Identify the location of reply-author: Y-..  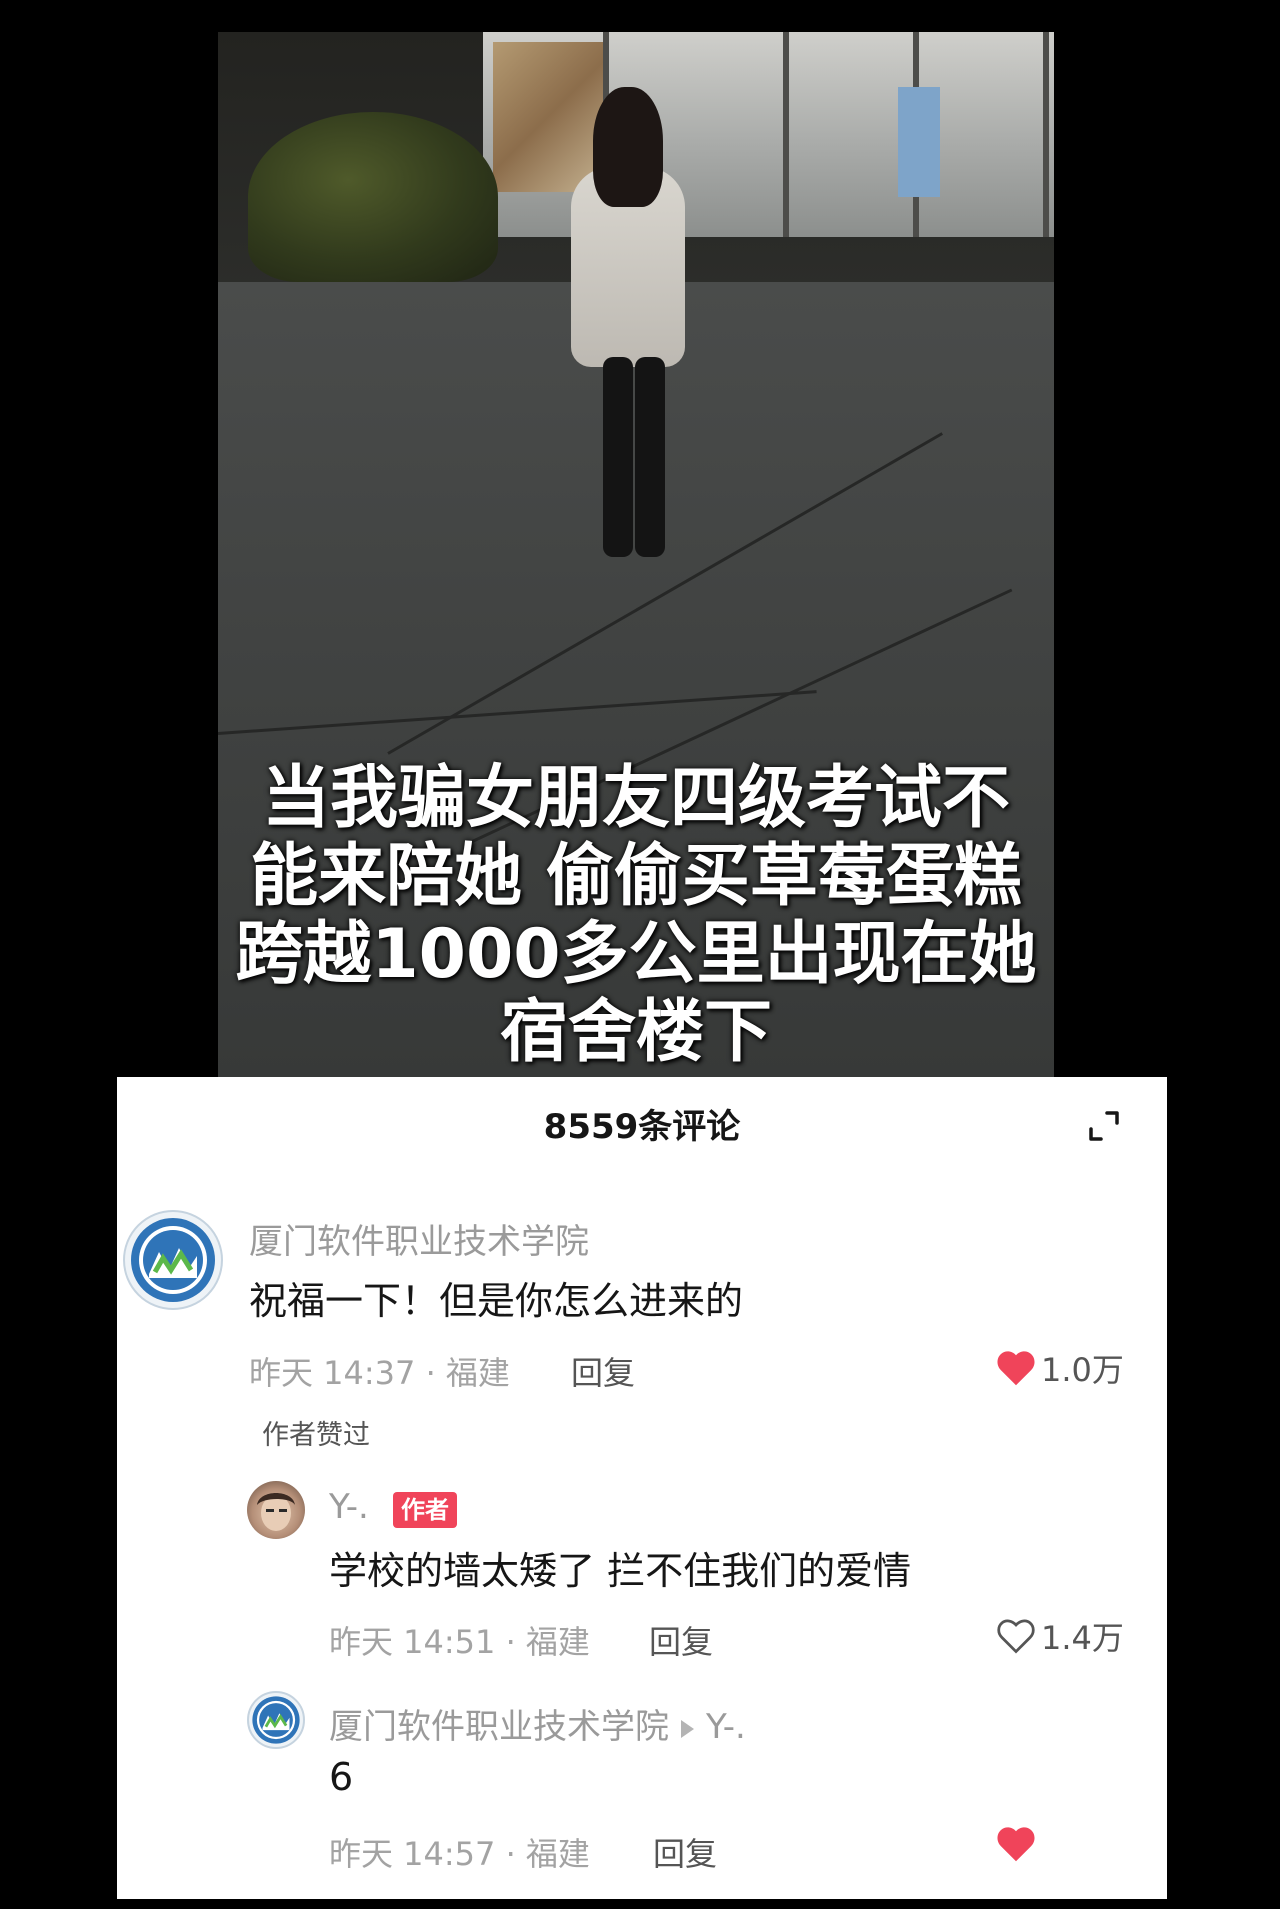
(349, 1507).